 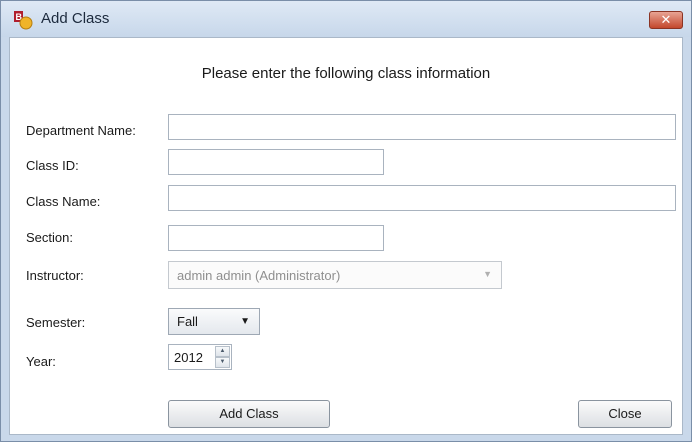 What do you see at coordinates (276, 162) in the screenshot?
I see `class-id-field` at bounding box center [276, 162].